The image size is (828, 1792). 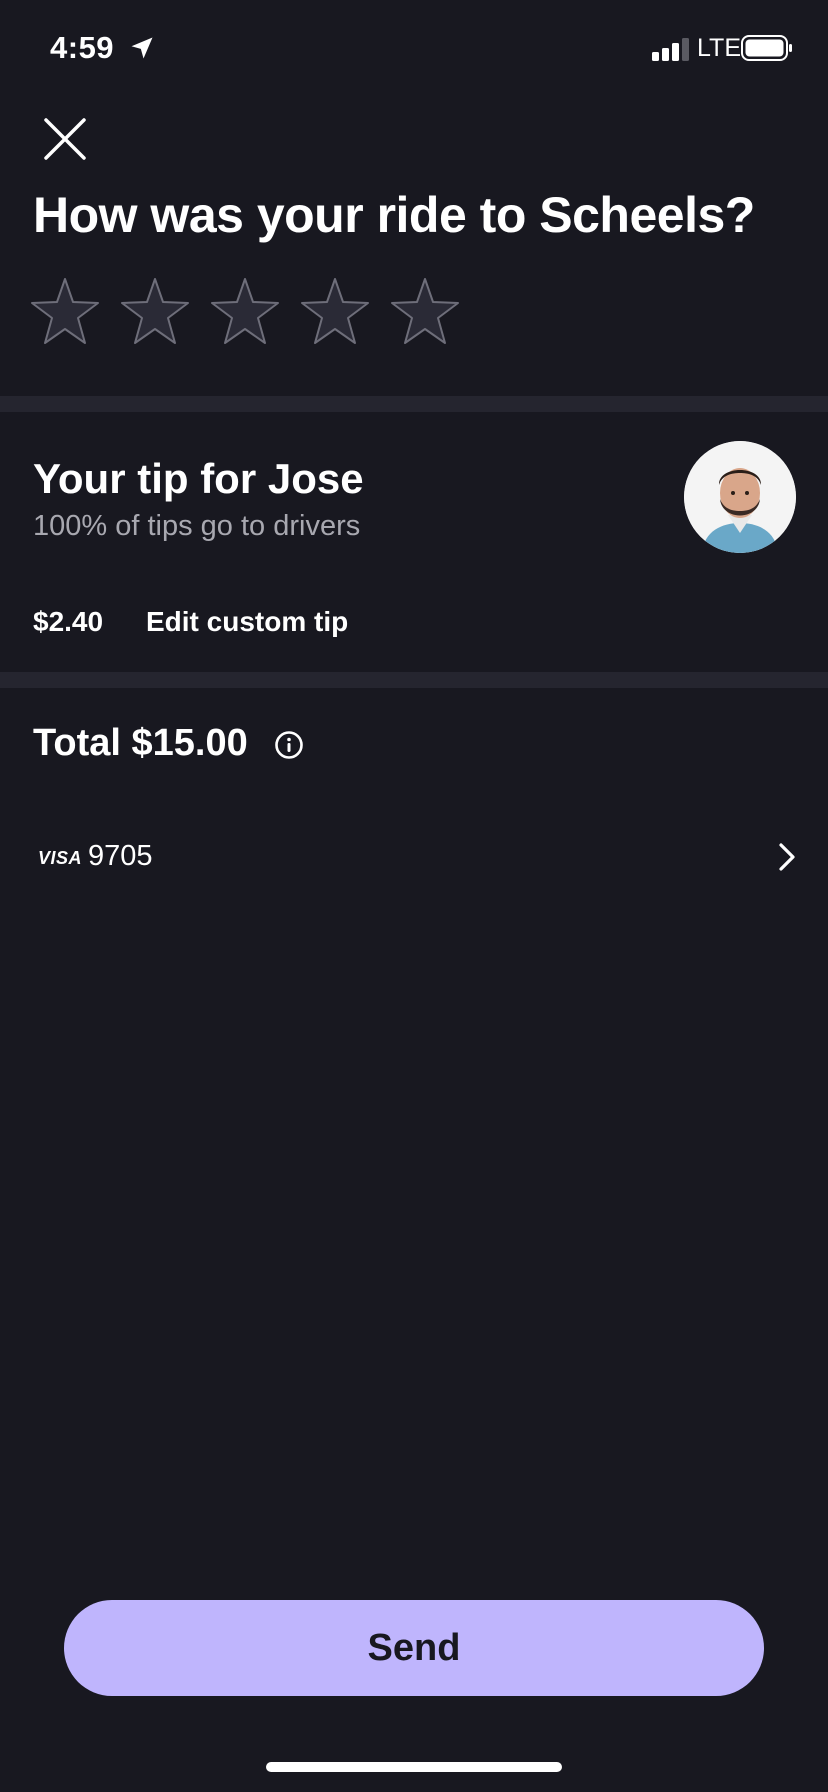 I want to click on edit-custom-tip-button: Edit custom tip, so click(x=247, y=622).